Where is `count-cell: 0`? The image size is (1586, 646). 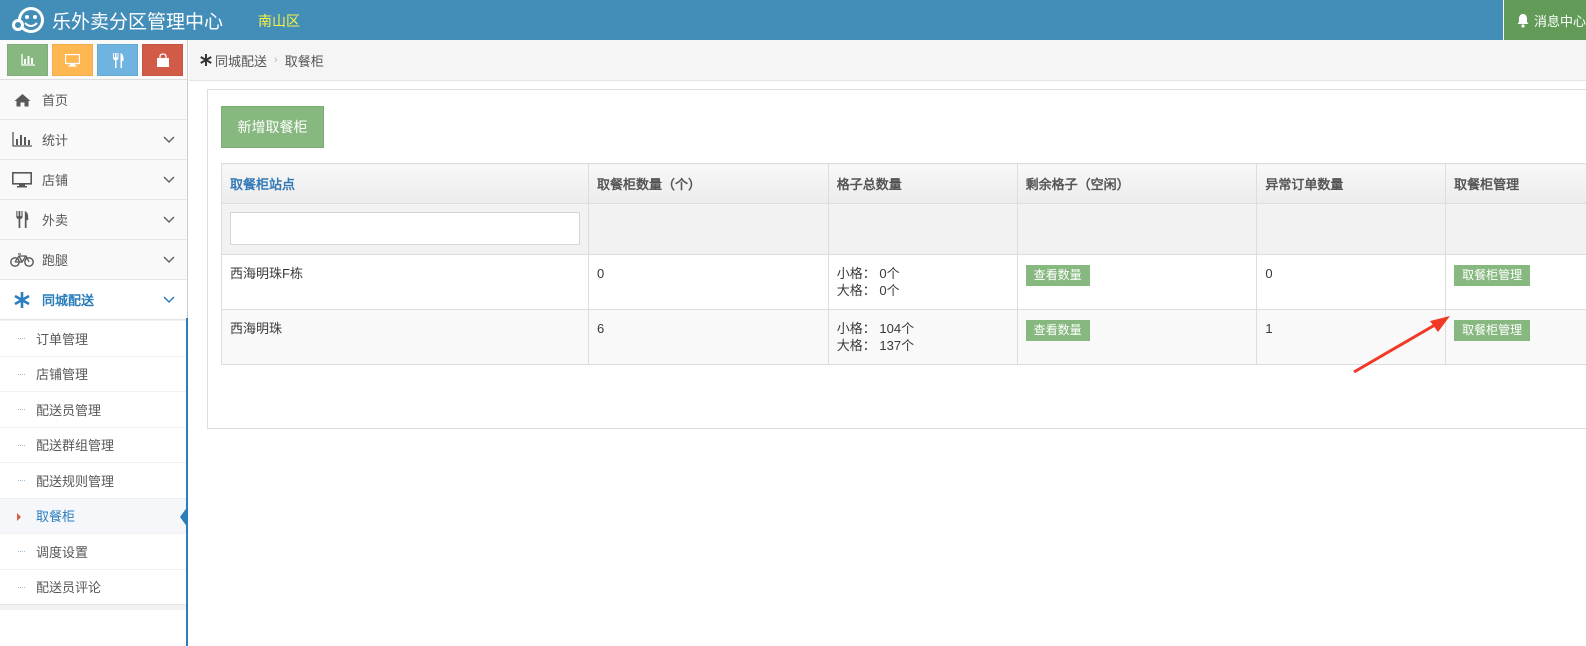 count-cell: 0 is located at coordinates (709, 282).